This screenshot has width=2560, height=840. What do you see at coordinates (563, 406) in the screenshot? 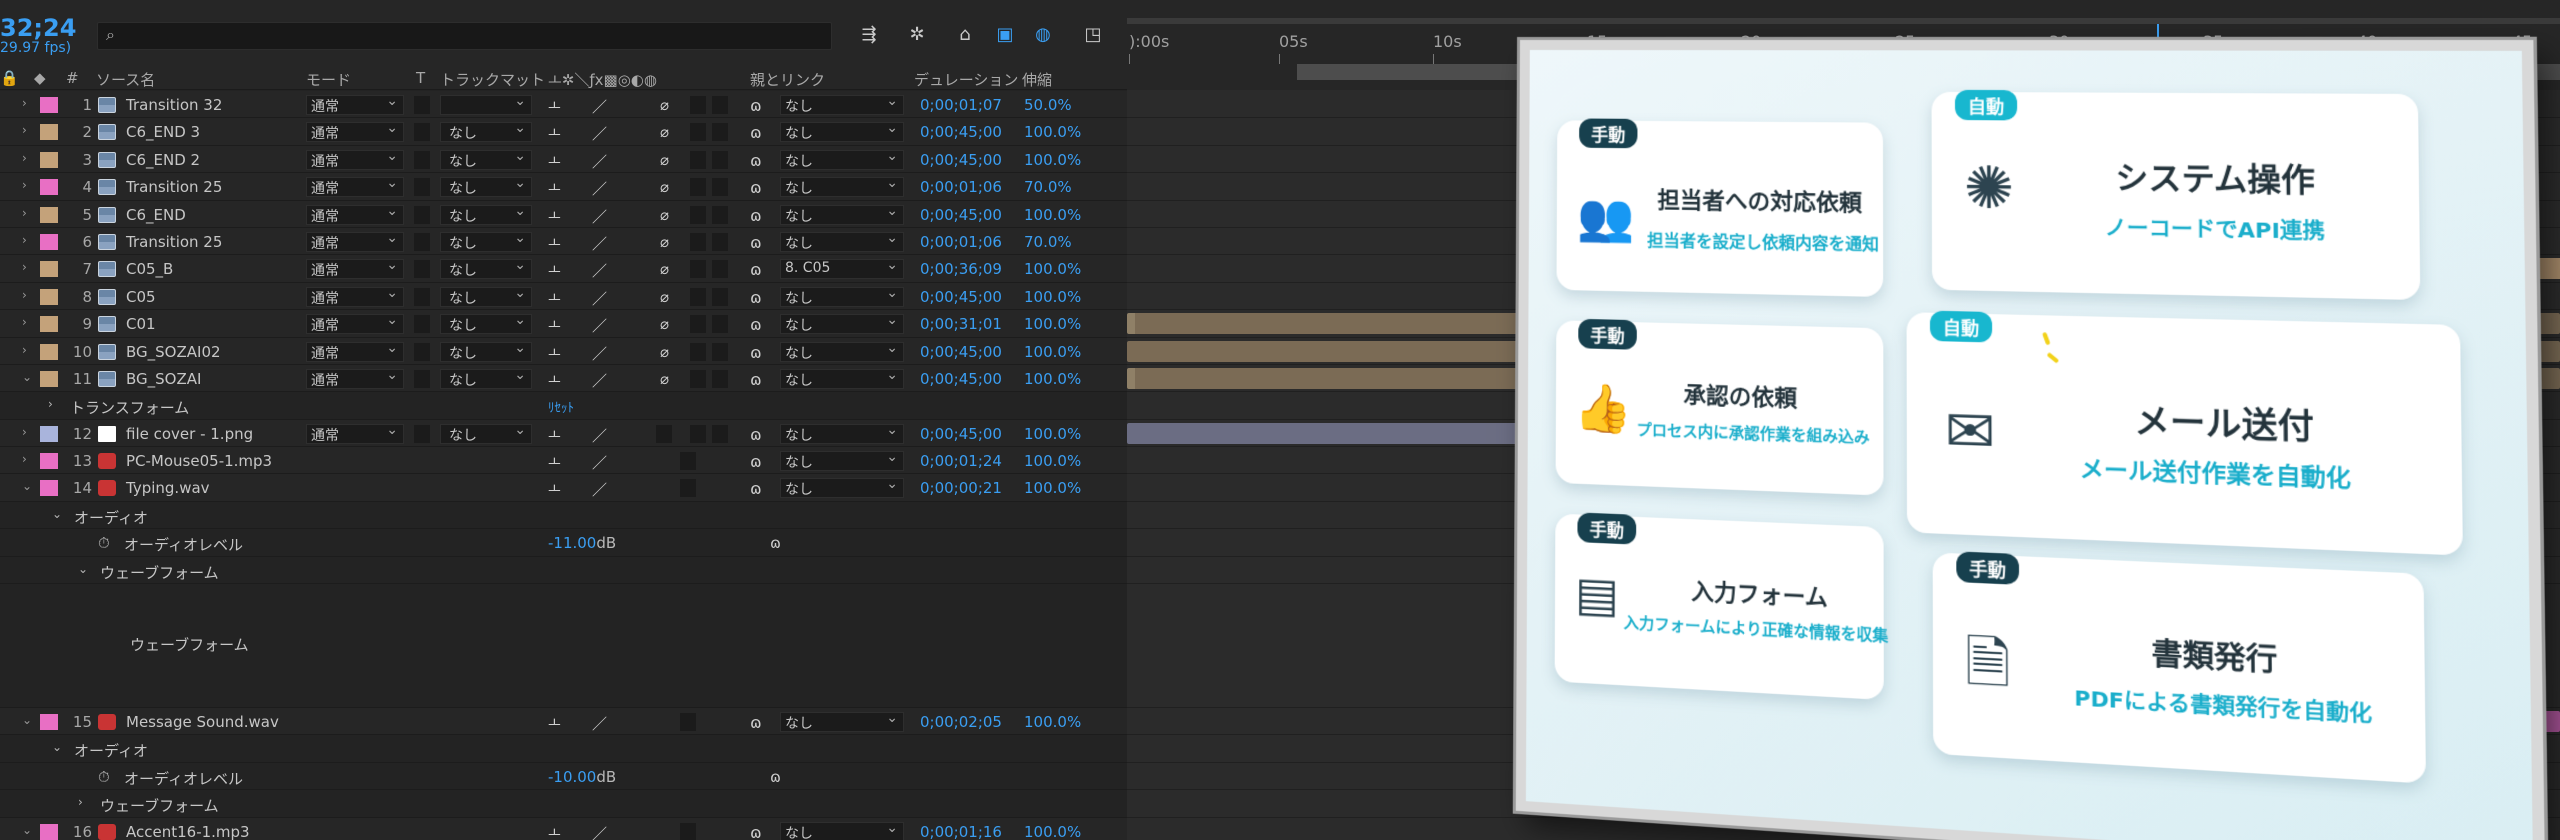
I see `transform-row: › トランスフォーム ﾘｾｯﾄ` at bounding box center [563, 406].